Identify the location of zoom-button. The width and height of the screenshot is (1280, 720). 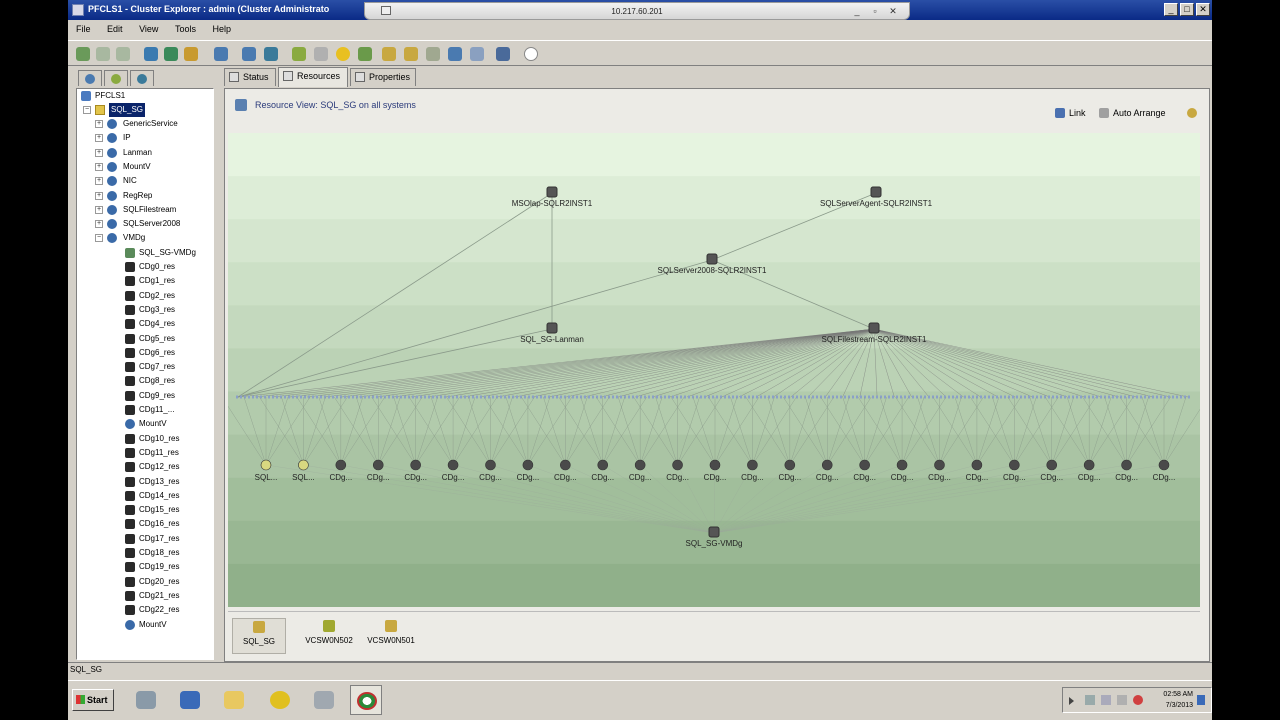
(1193, 113).